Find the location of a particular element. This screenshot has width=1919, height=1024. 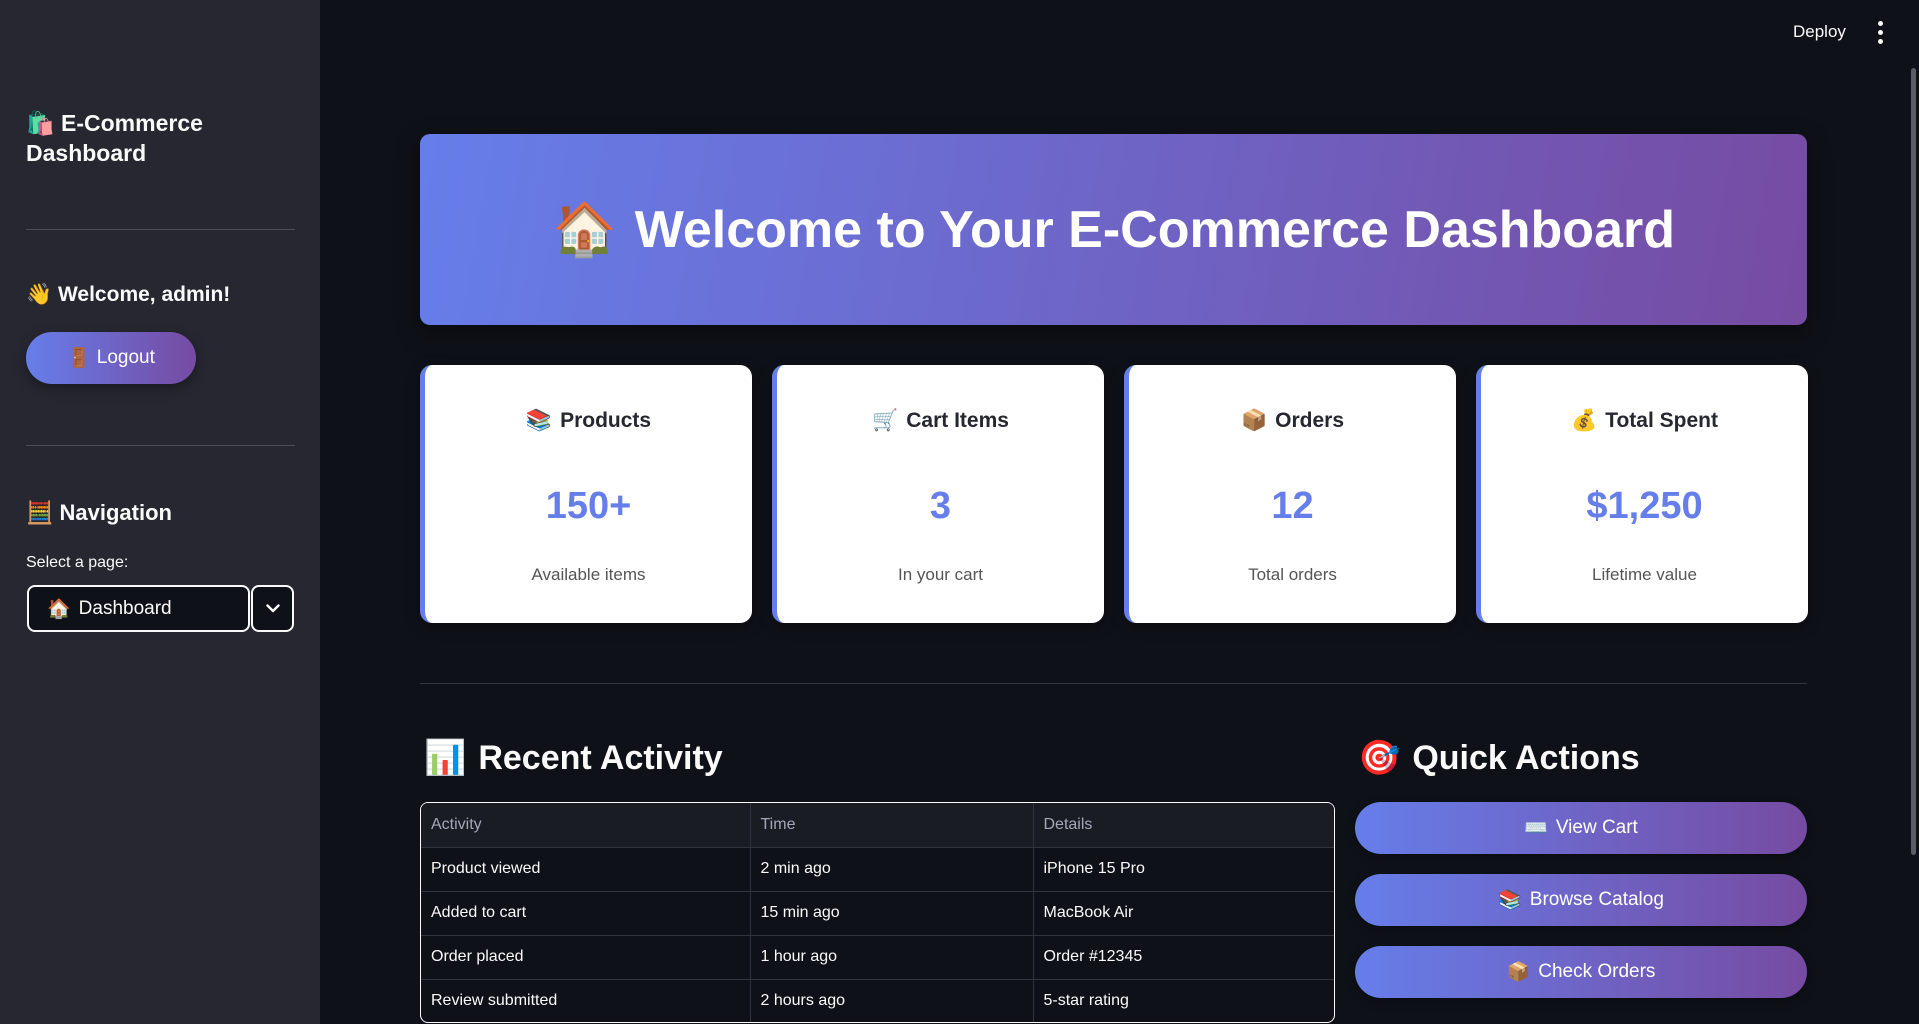

check-orders-button: 📦 Check Orders is located at coordinates (1581, 972).